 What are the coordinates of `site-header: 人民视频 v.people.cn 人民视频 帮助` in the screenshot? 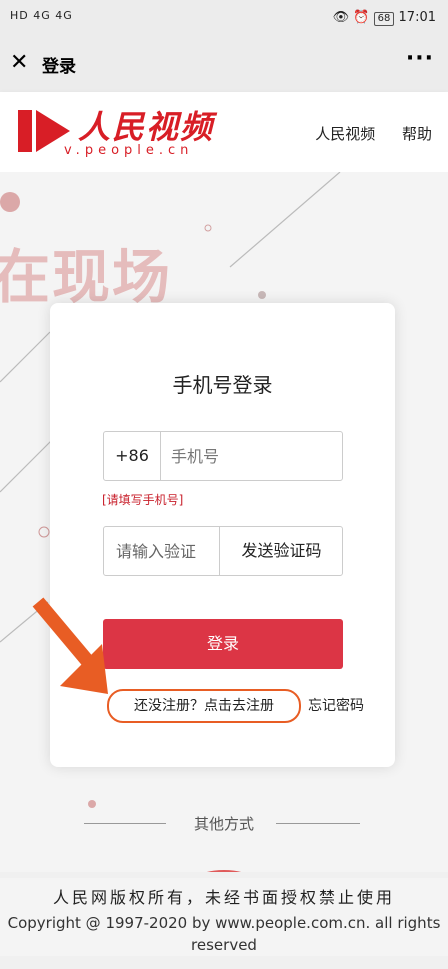 It's located at (224, 132).